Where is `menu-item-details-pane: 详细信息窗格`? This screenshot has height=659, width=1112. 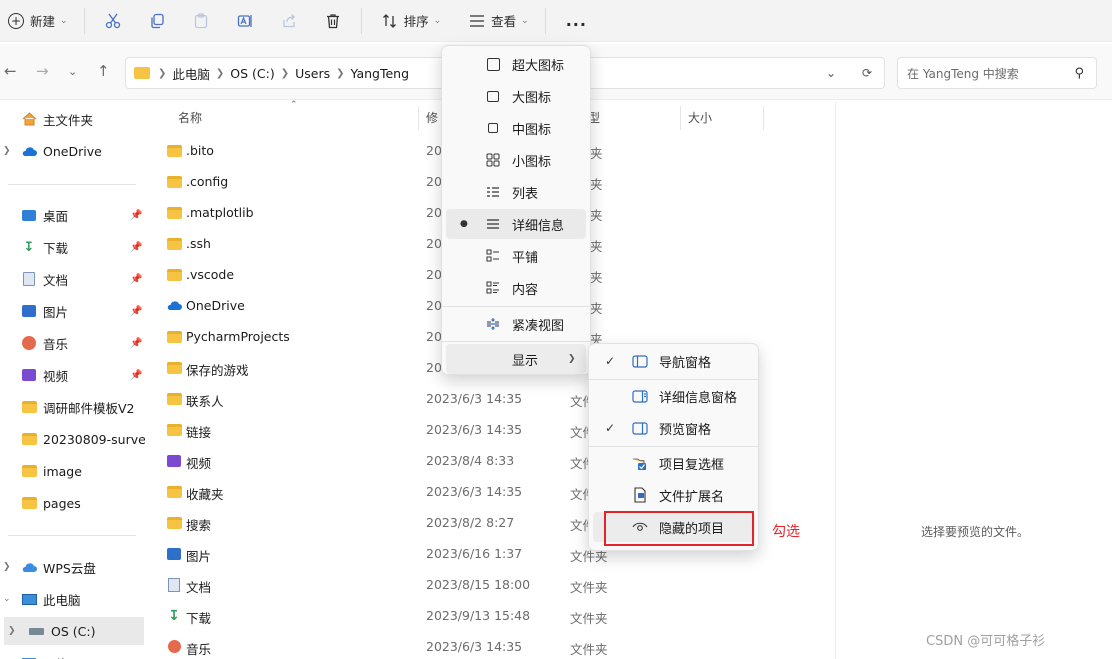
menu-item-details-pane: 详细信息窗格 is located at coordinates (674, 396).